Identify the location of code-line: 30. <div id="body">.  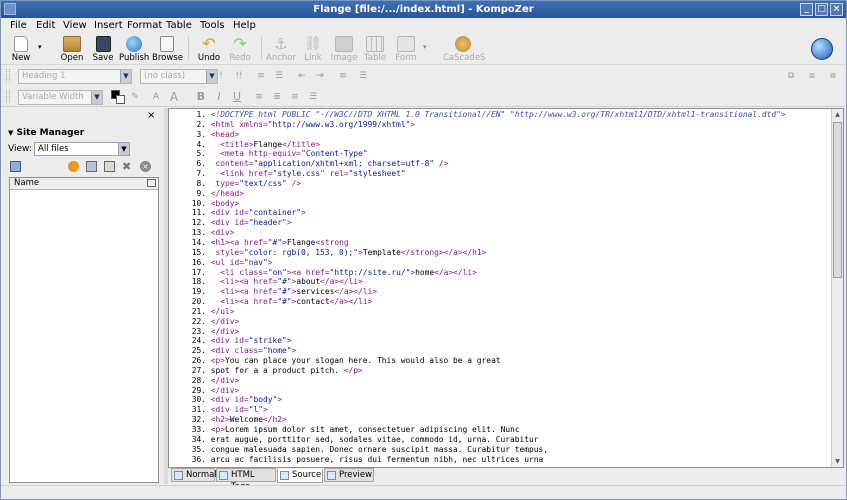
(500, 400).